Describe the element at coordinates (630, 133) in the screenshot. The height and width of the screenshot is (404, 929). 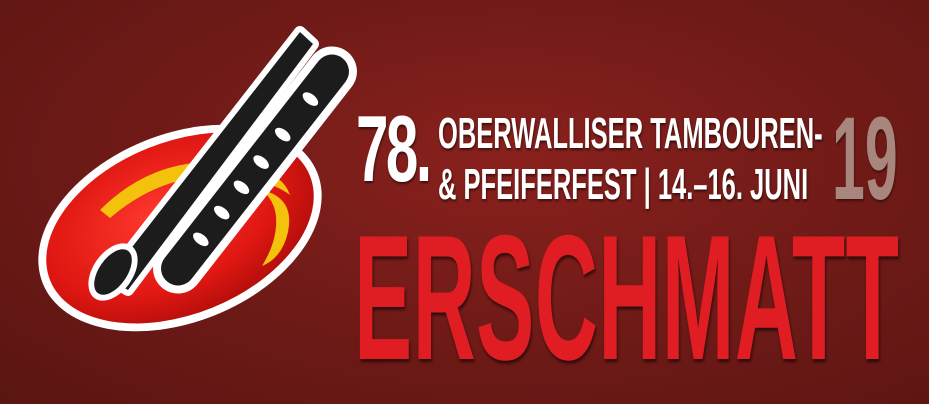
I see `event-title-line-1: OBERWALLISER TAMBOUREN-` at that location.